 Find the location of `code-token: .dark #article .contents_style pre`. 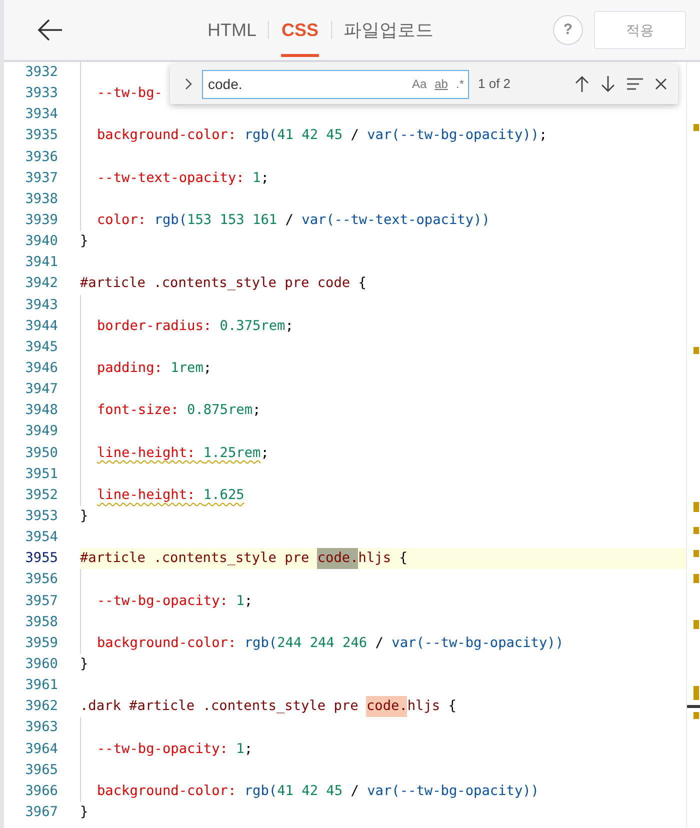

code-token: .dark #article .contents_style pre is located at coordinates (220, 706).